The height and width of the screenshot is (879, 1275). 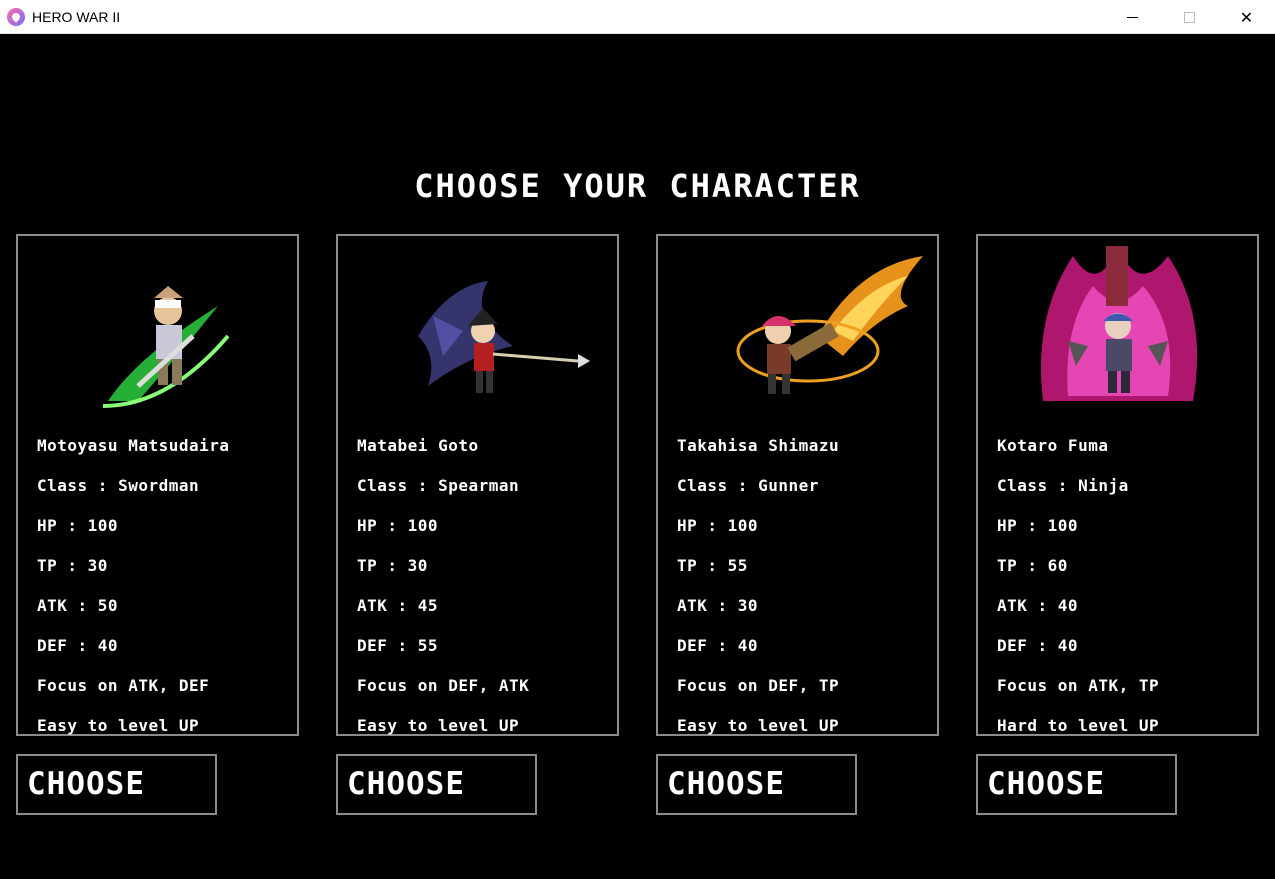 I want to click on close-button: ✕, so click(x=1246, y=17).